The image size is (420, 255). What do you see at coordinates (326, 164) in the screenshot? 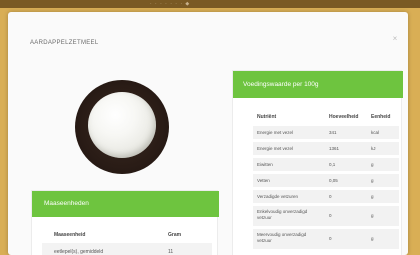
I see `table-row: Eiwitten 0,1 g` at bounding box center [326, 164].